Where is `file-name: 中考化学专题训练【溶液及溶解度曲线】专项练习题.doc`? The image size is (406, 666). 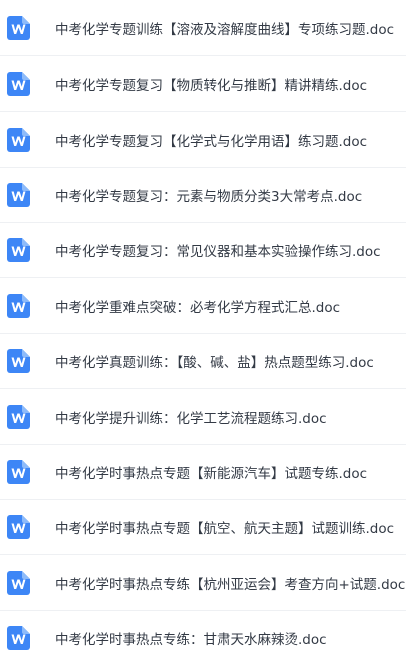 file-name: 中考化学专题训练【溶液及溶解度曲线】专项练习题.doc is located at coordinates (225, 29).